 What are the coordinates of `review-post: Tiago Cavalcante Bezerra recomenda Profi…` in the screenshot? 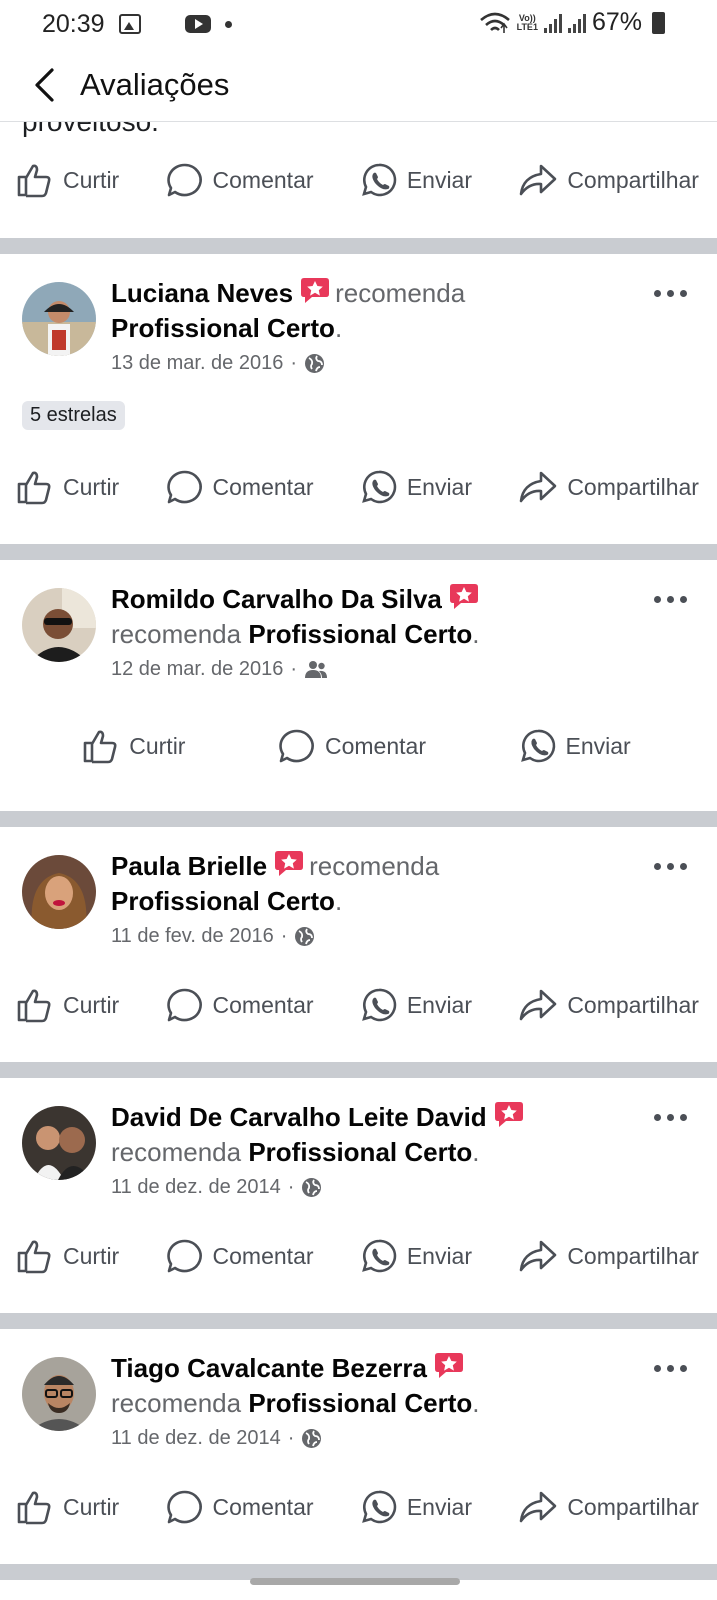 It's located at (358, 1446).